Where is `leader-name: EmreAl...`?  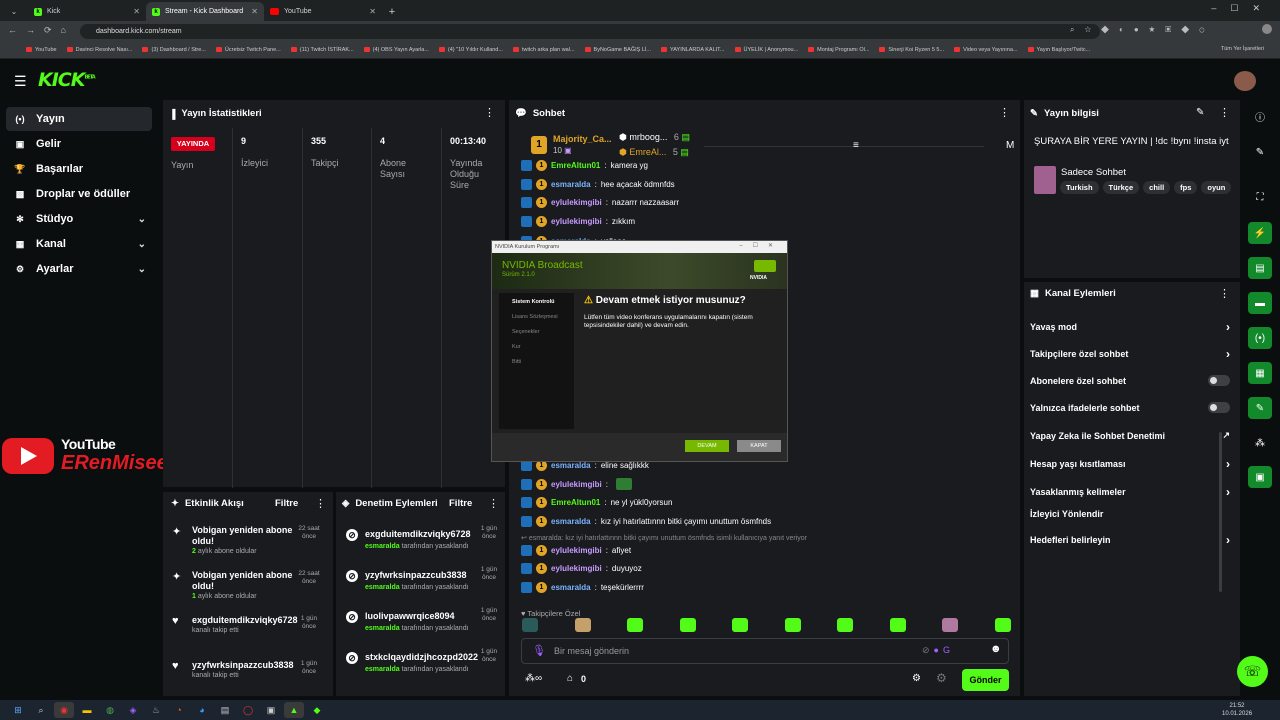 leader-name: EmreAl... is located at coordinates (647, 152).